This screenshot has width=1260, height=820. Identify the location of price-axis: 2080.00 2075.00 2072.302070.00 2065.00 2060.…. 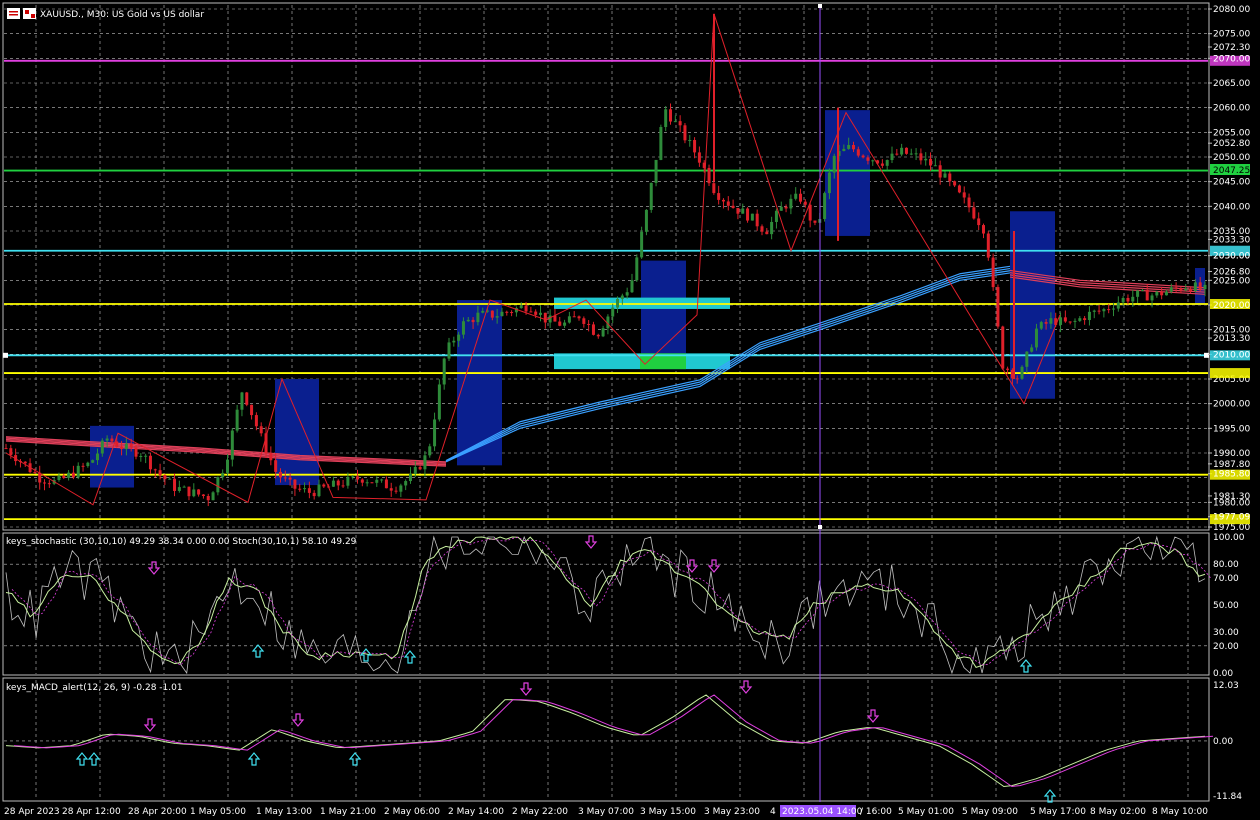
(1229, 269).